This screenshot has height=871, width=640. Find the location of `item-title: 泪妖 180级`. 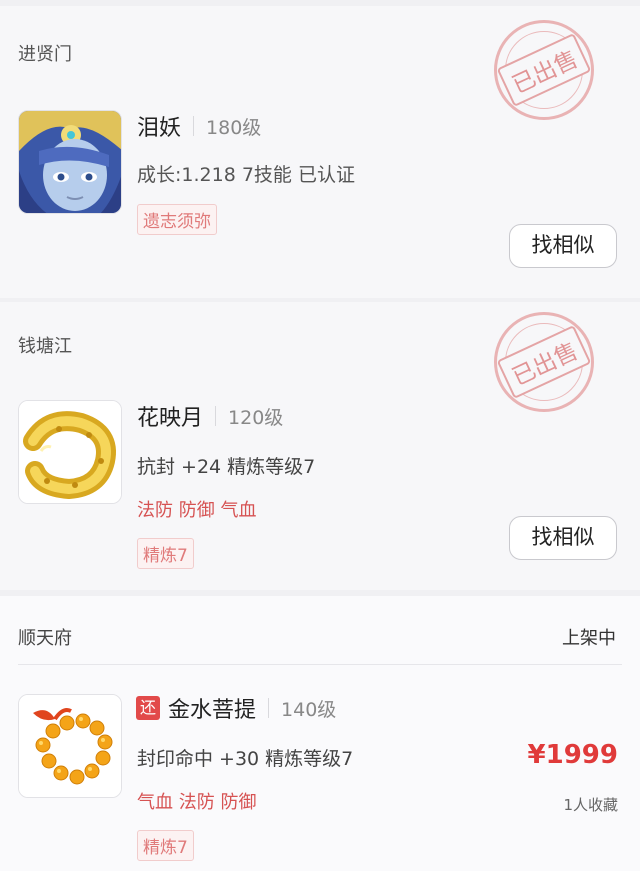

item-title: 泪妖 180级 is located at coordinates (199, 126).